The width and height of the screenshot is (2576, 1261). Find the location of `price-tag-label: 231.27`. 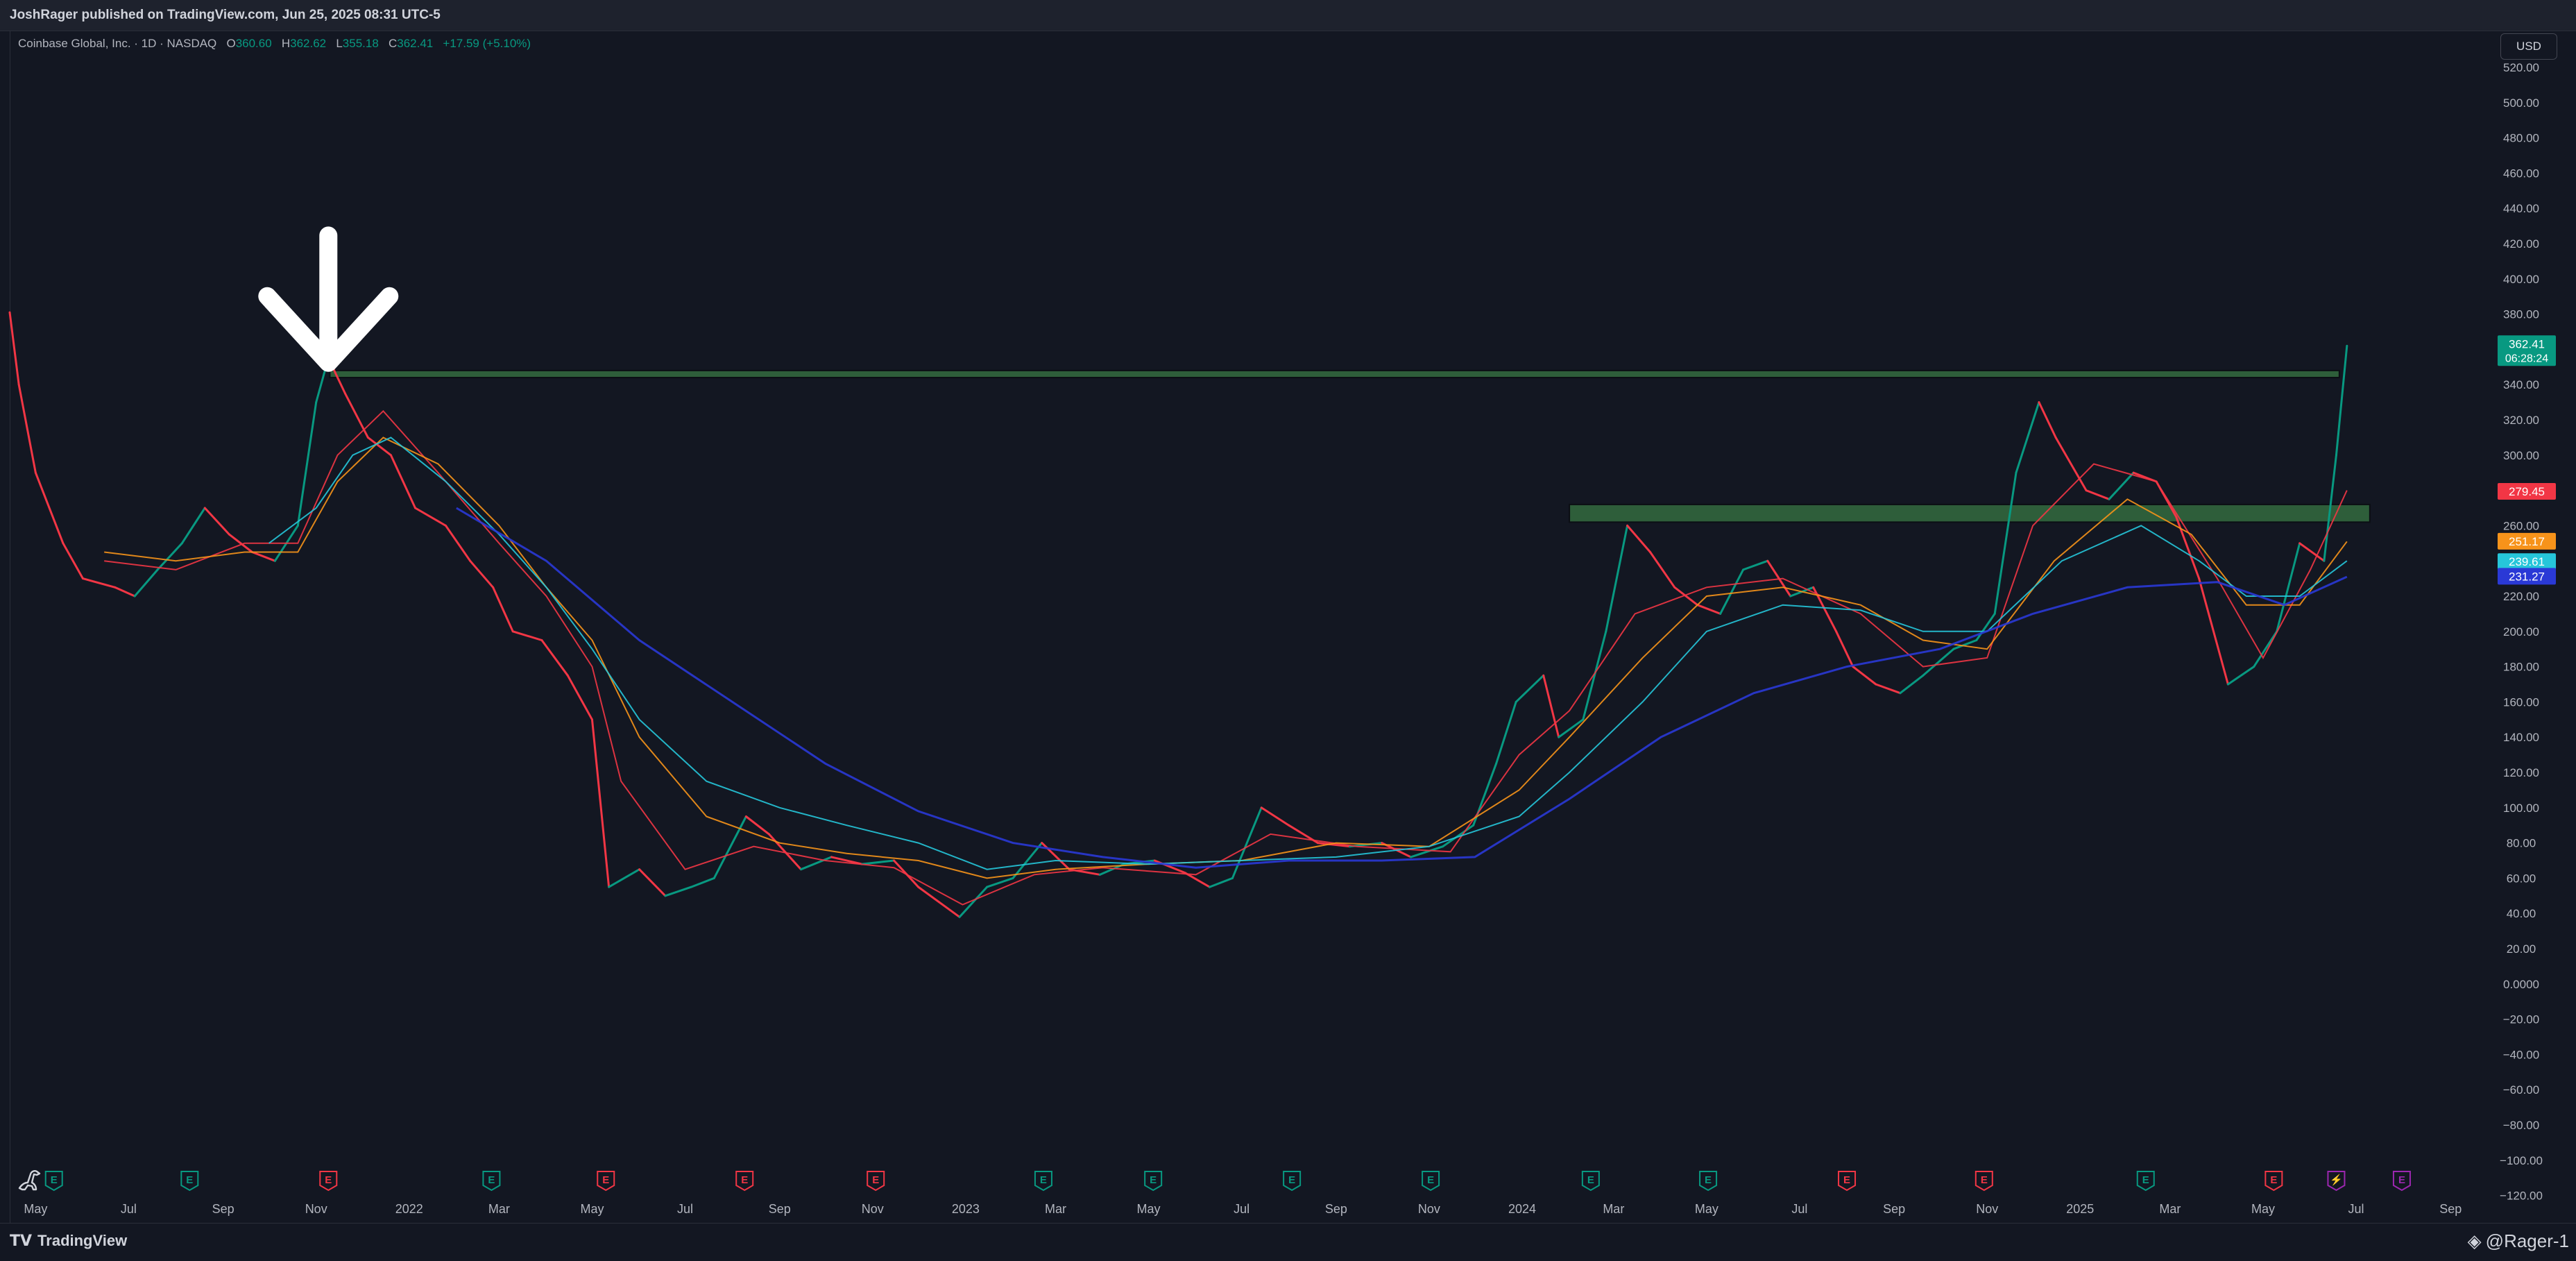

price-tag-label: 231.27 is located at coordinates (2527, 576).